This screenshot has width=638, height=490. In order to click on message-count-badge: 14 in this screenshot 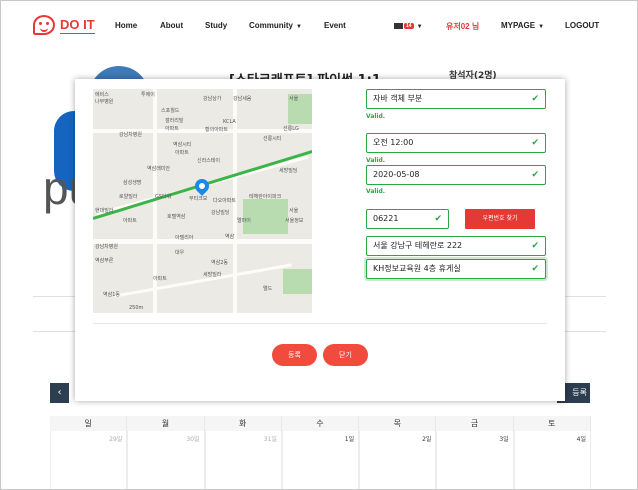, I will do `click(409, 25)`.